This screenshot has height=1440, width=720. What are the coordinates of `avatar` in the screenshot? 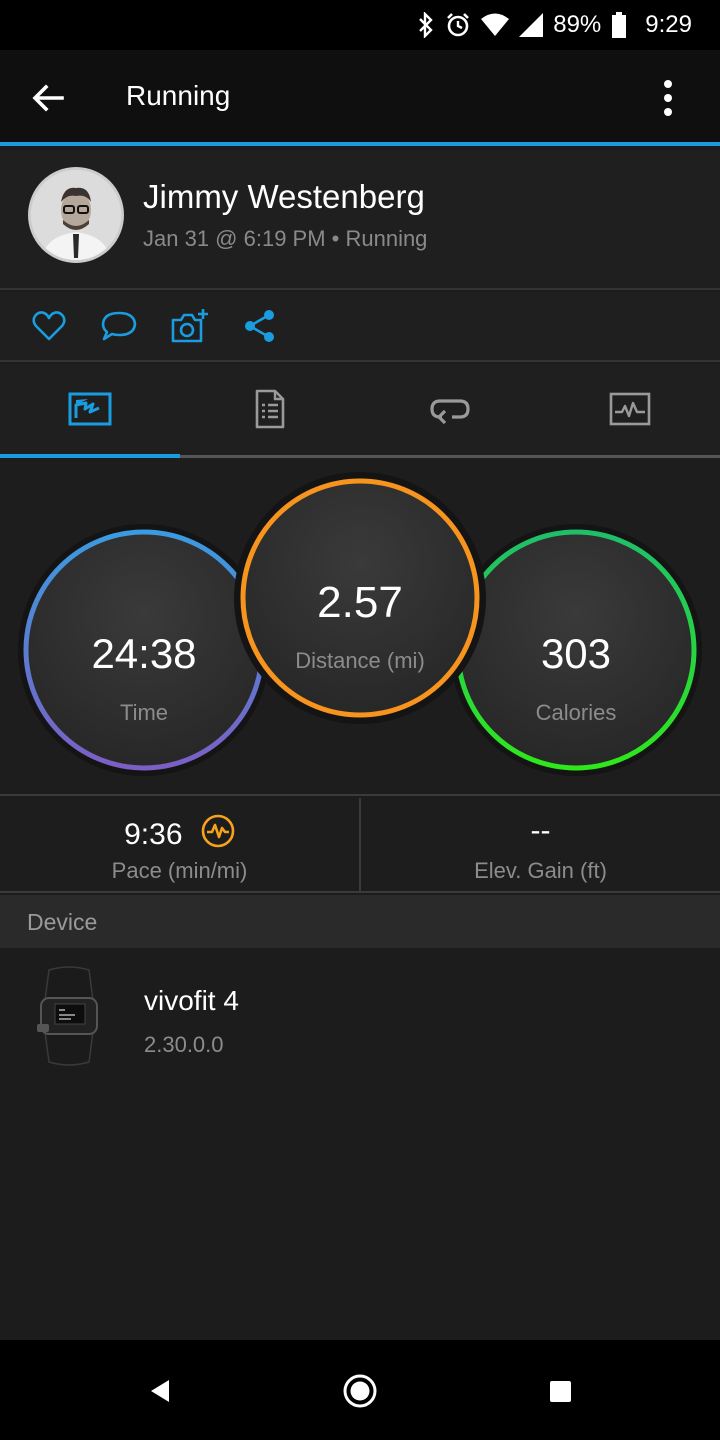 It's located at (76, 215).